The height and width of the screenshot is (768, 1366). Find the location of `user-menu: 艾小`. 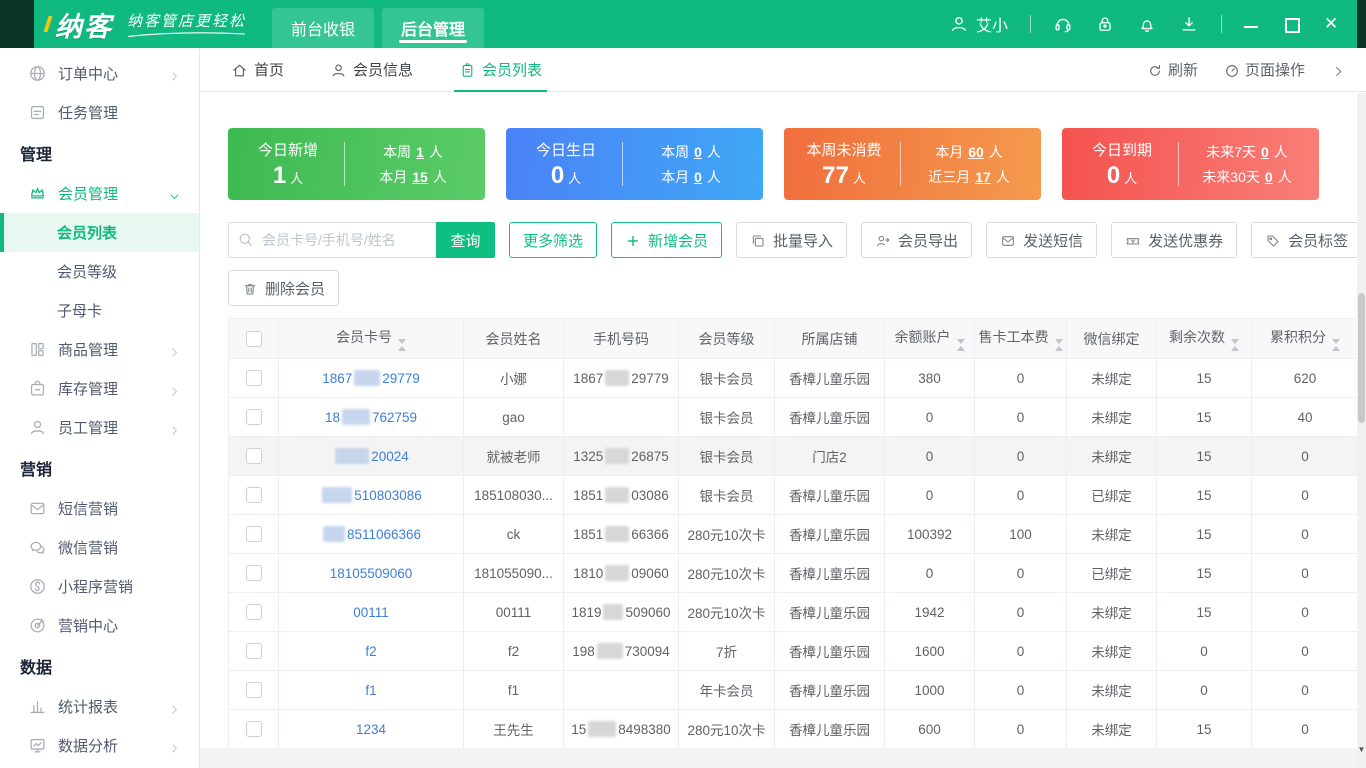

user-menu: 艾小 is located at coordinates (978, 24).